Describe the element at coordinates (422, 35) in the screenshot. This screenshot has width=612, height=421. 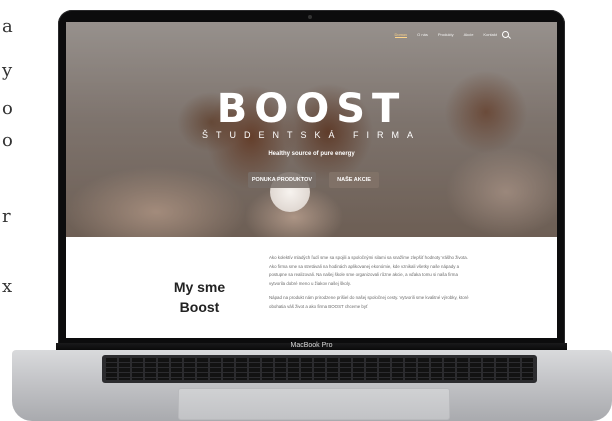
I see `nav-item-about: O nás` at that location.